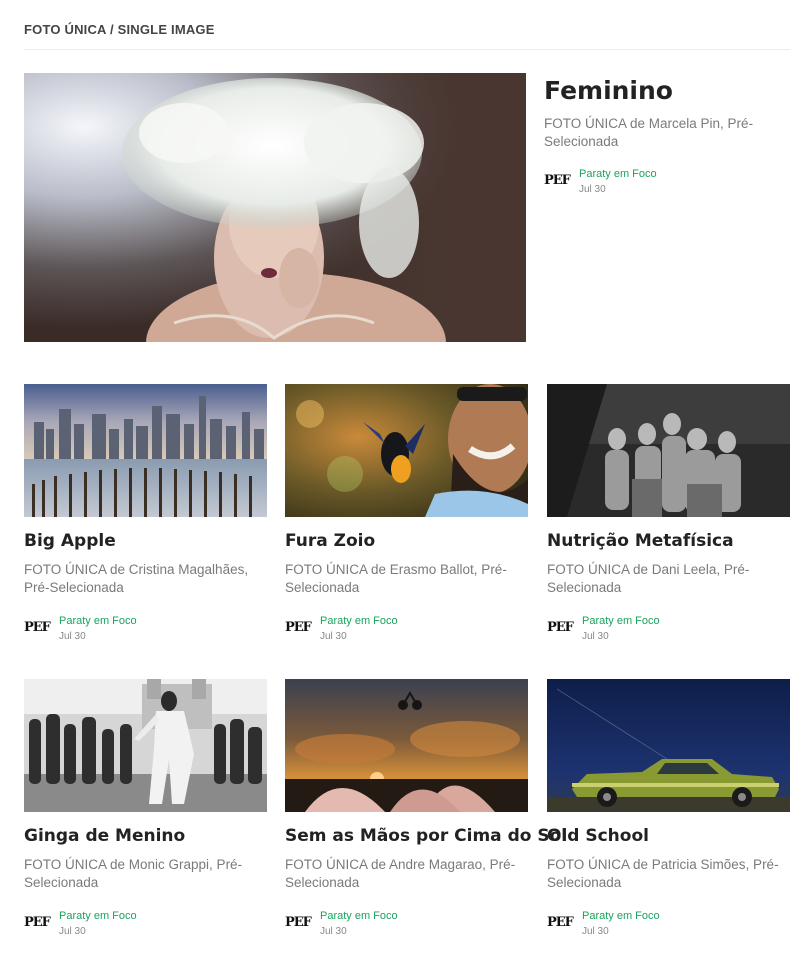  What do you see at coordinates (407, 29) in the screenshot?
I see `section-title: FOTO ÚNICA / SINGLE IMAGE` at bounding box center [407, 29].